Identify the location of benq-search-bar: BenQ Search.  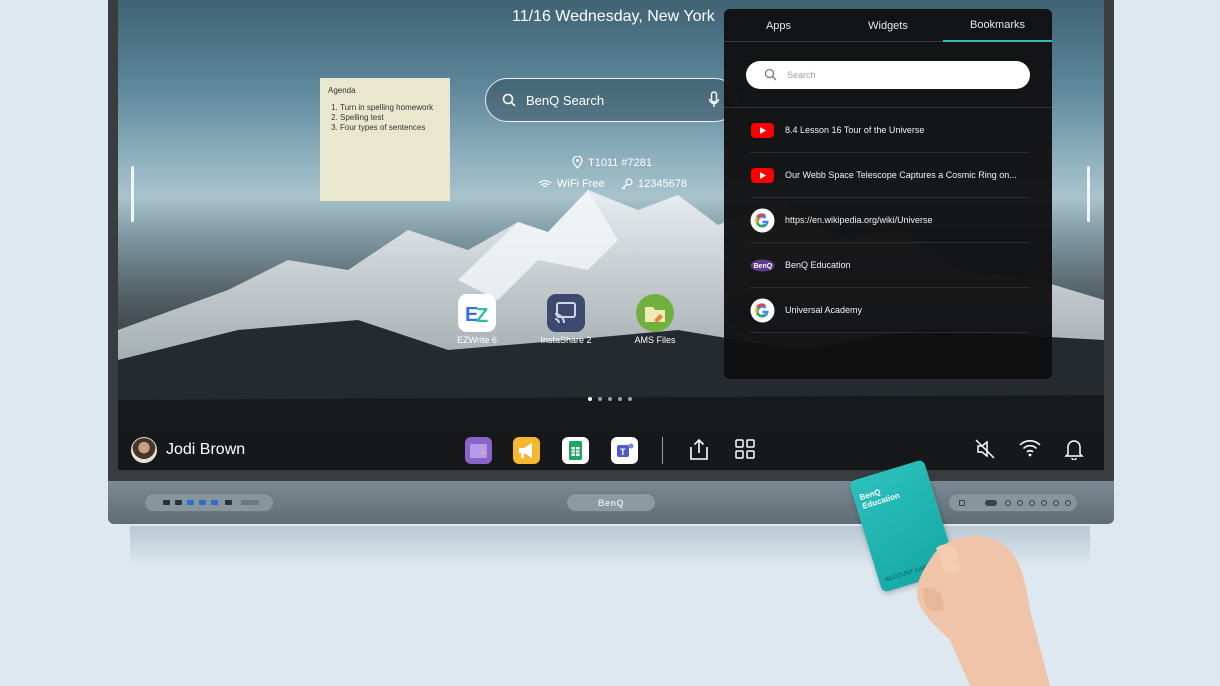
(611, 100).